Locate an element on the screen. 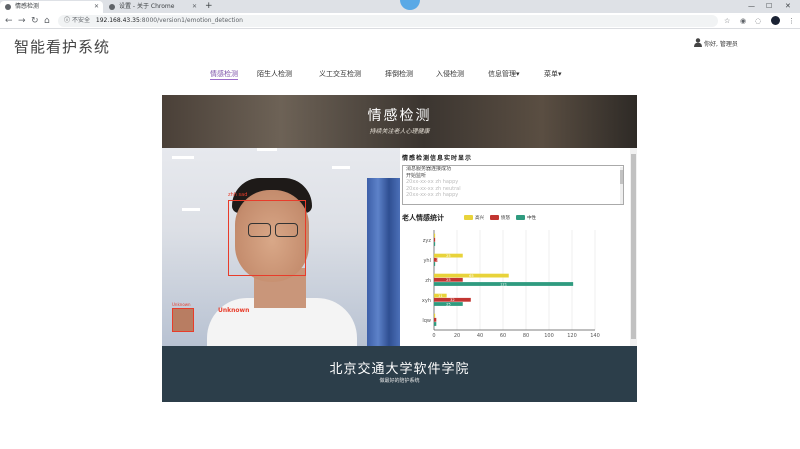  close-window-button: ✕ is located at coordinates (788, 6).